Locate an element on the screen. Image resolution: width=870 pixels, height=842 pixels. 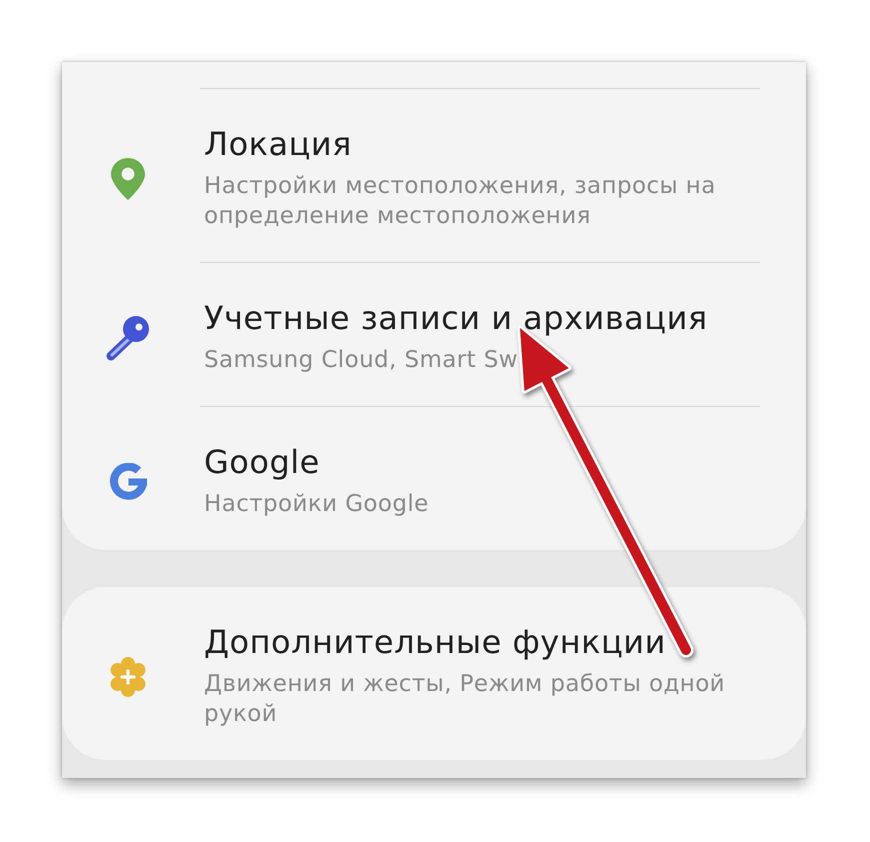
location-pin-icon is located at coordinates (128, 179).